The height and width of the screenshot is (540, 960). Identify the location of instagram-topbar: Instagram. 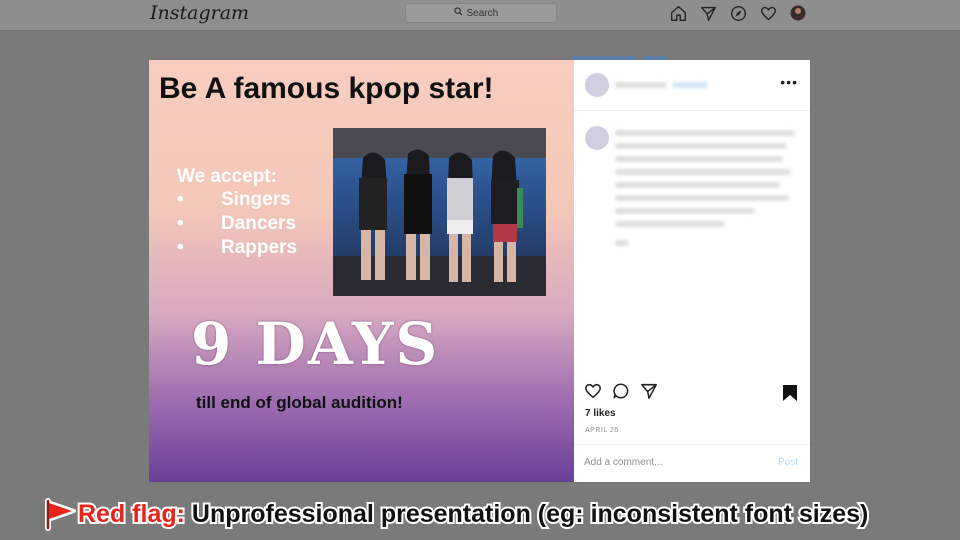
(480, 15).